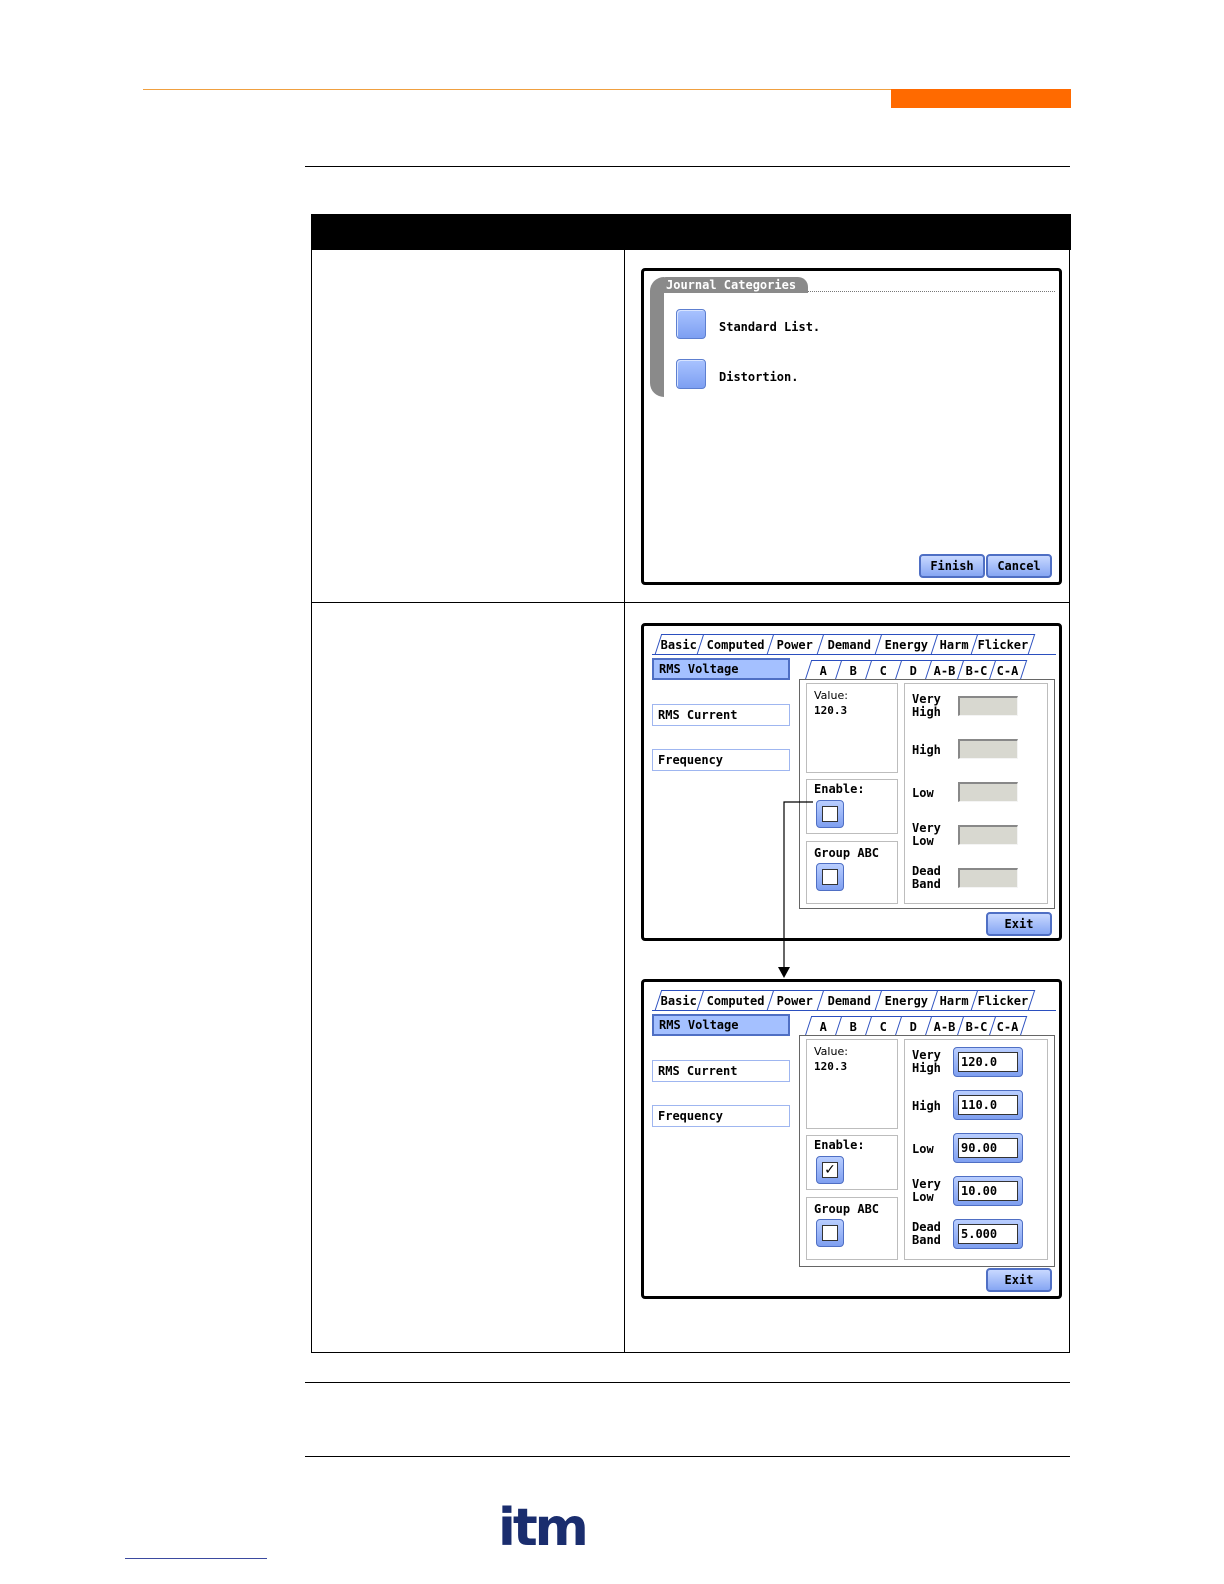  I want to click on high-input: 110.0, so click(988, 1105).